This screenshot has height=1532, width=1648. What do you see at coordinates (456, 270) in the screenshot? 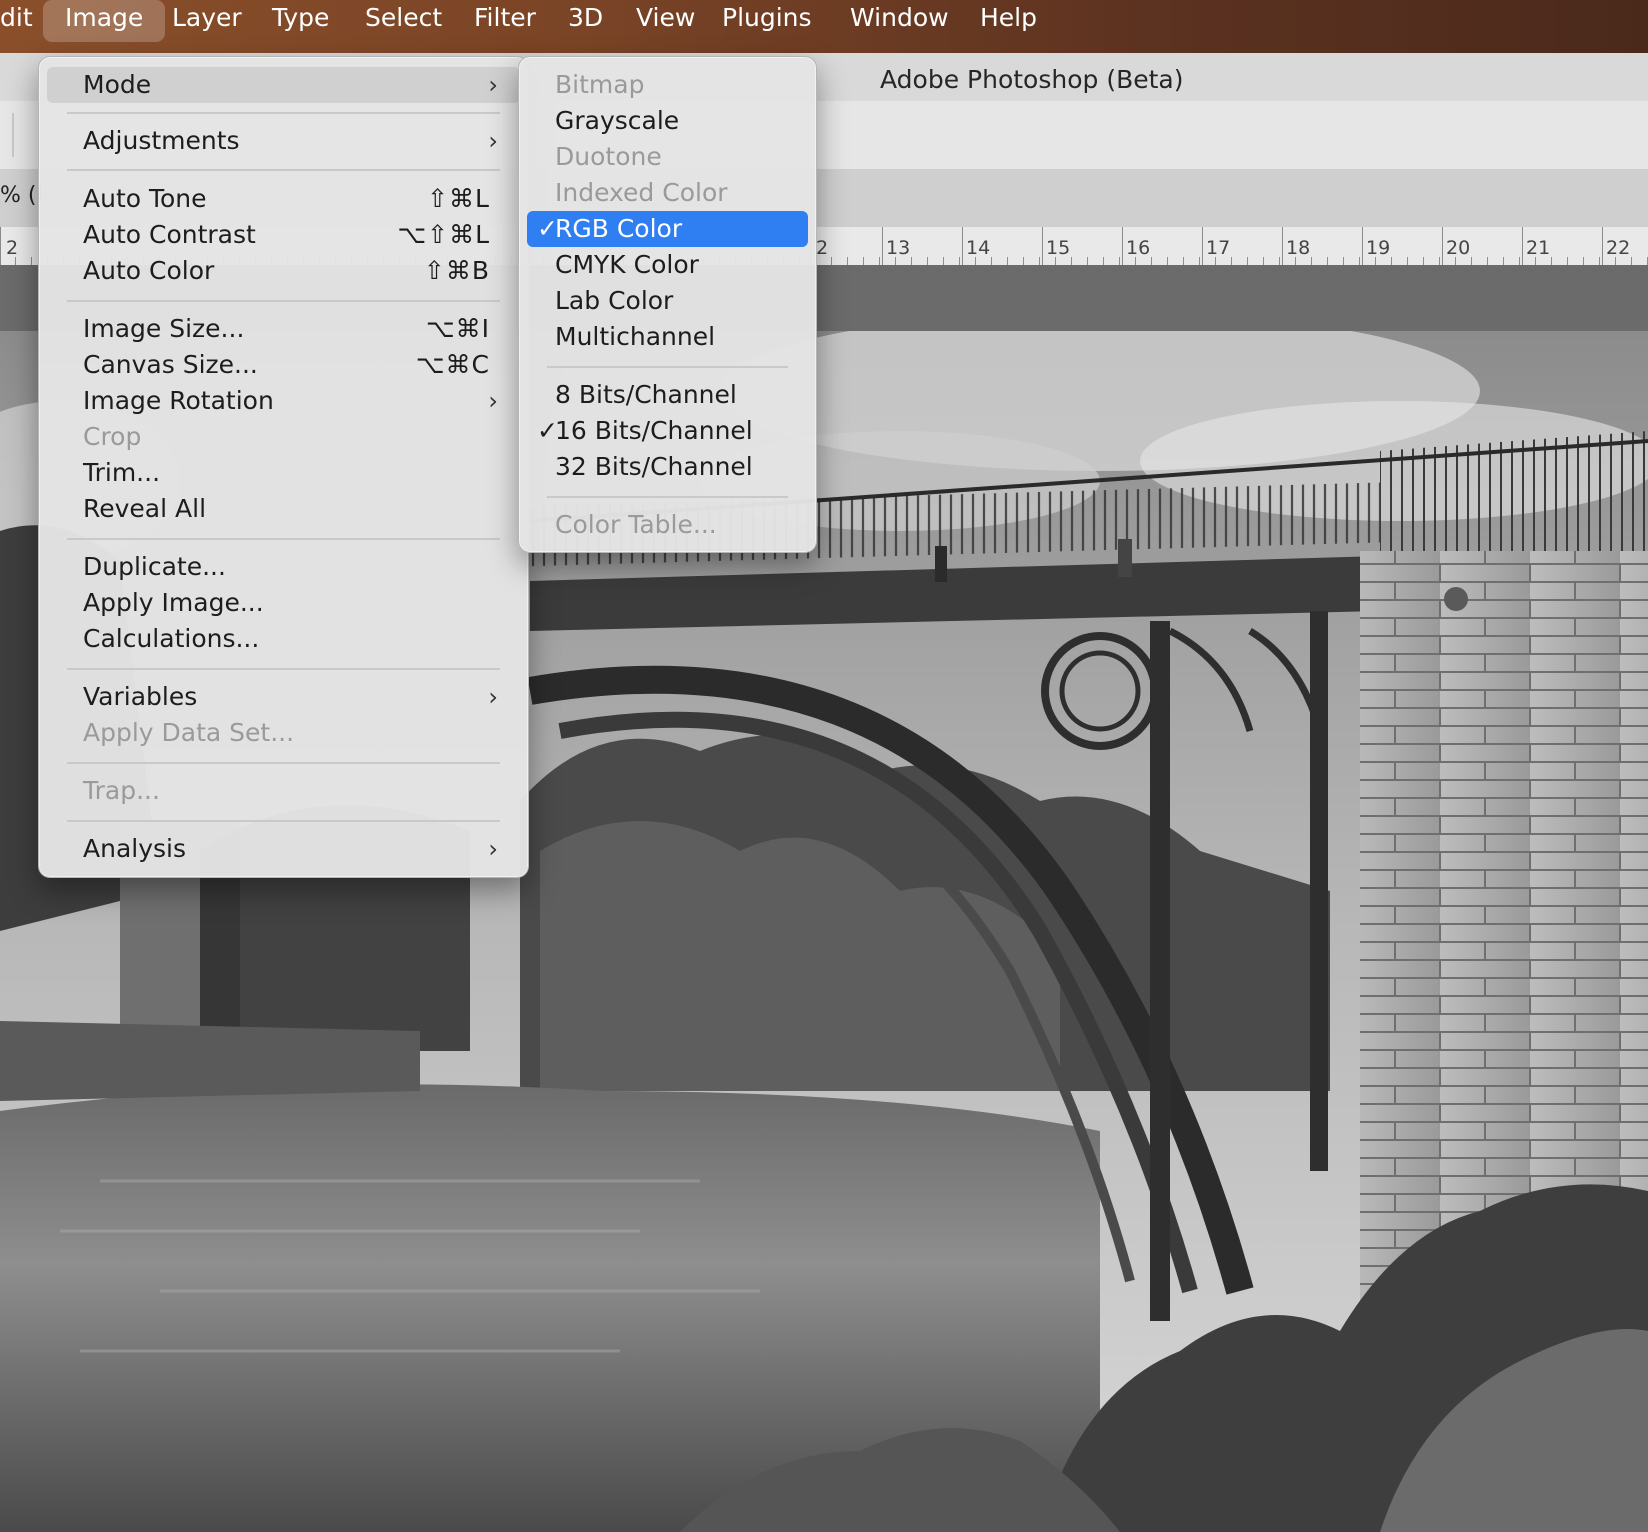
I see `shortcut-label: ⇧⌘B` at bounding box center [456, 270].